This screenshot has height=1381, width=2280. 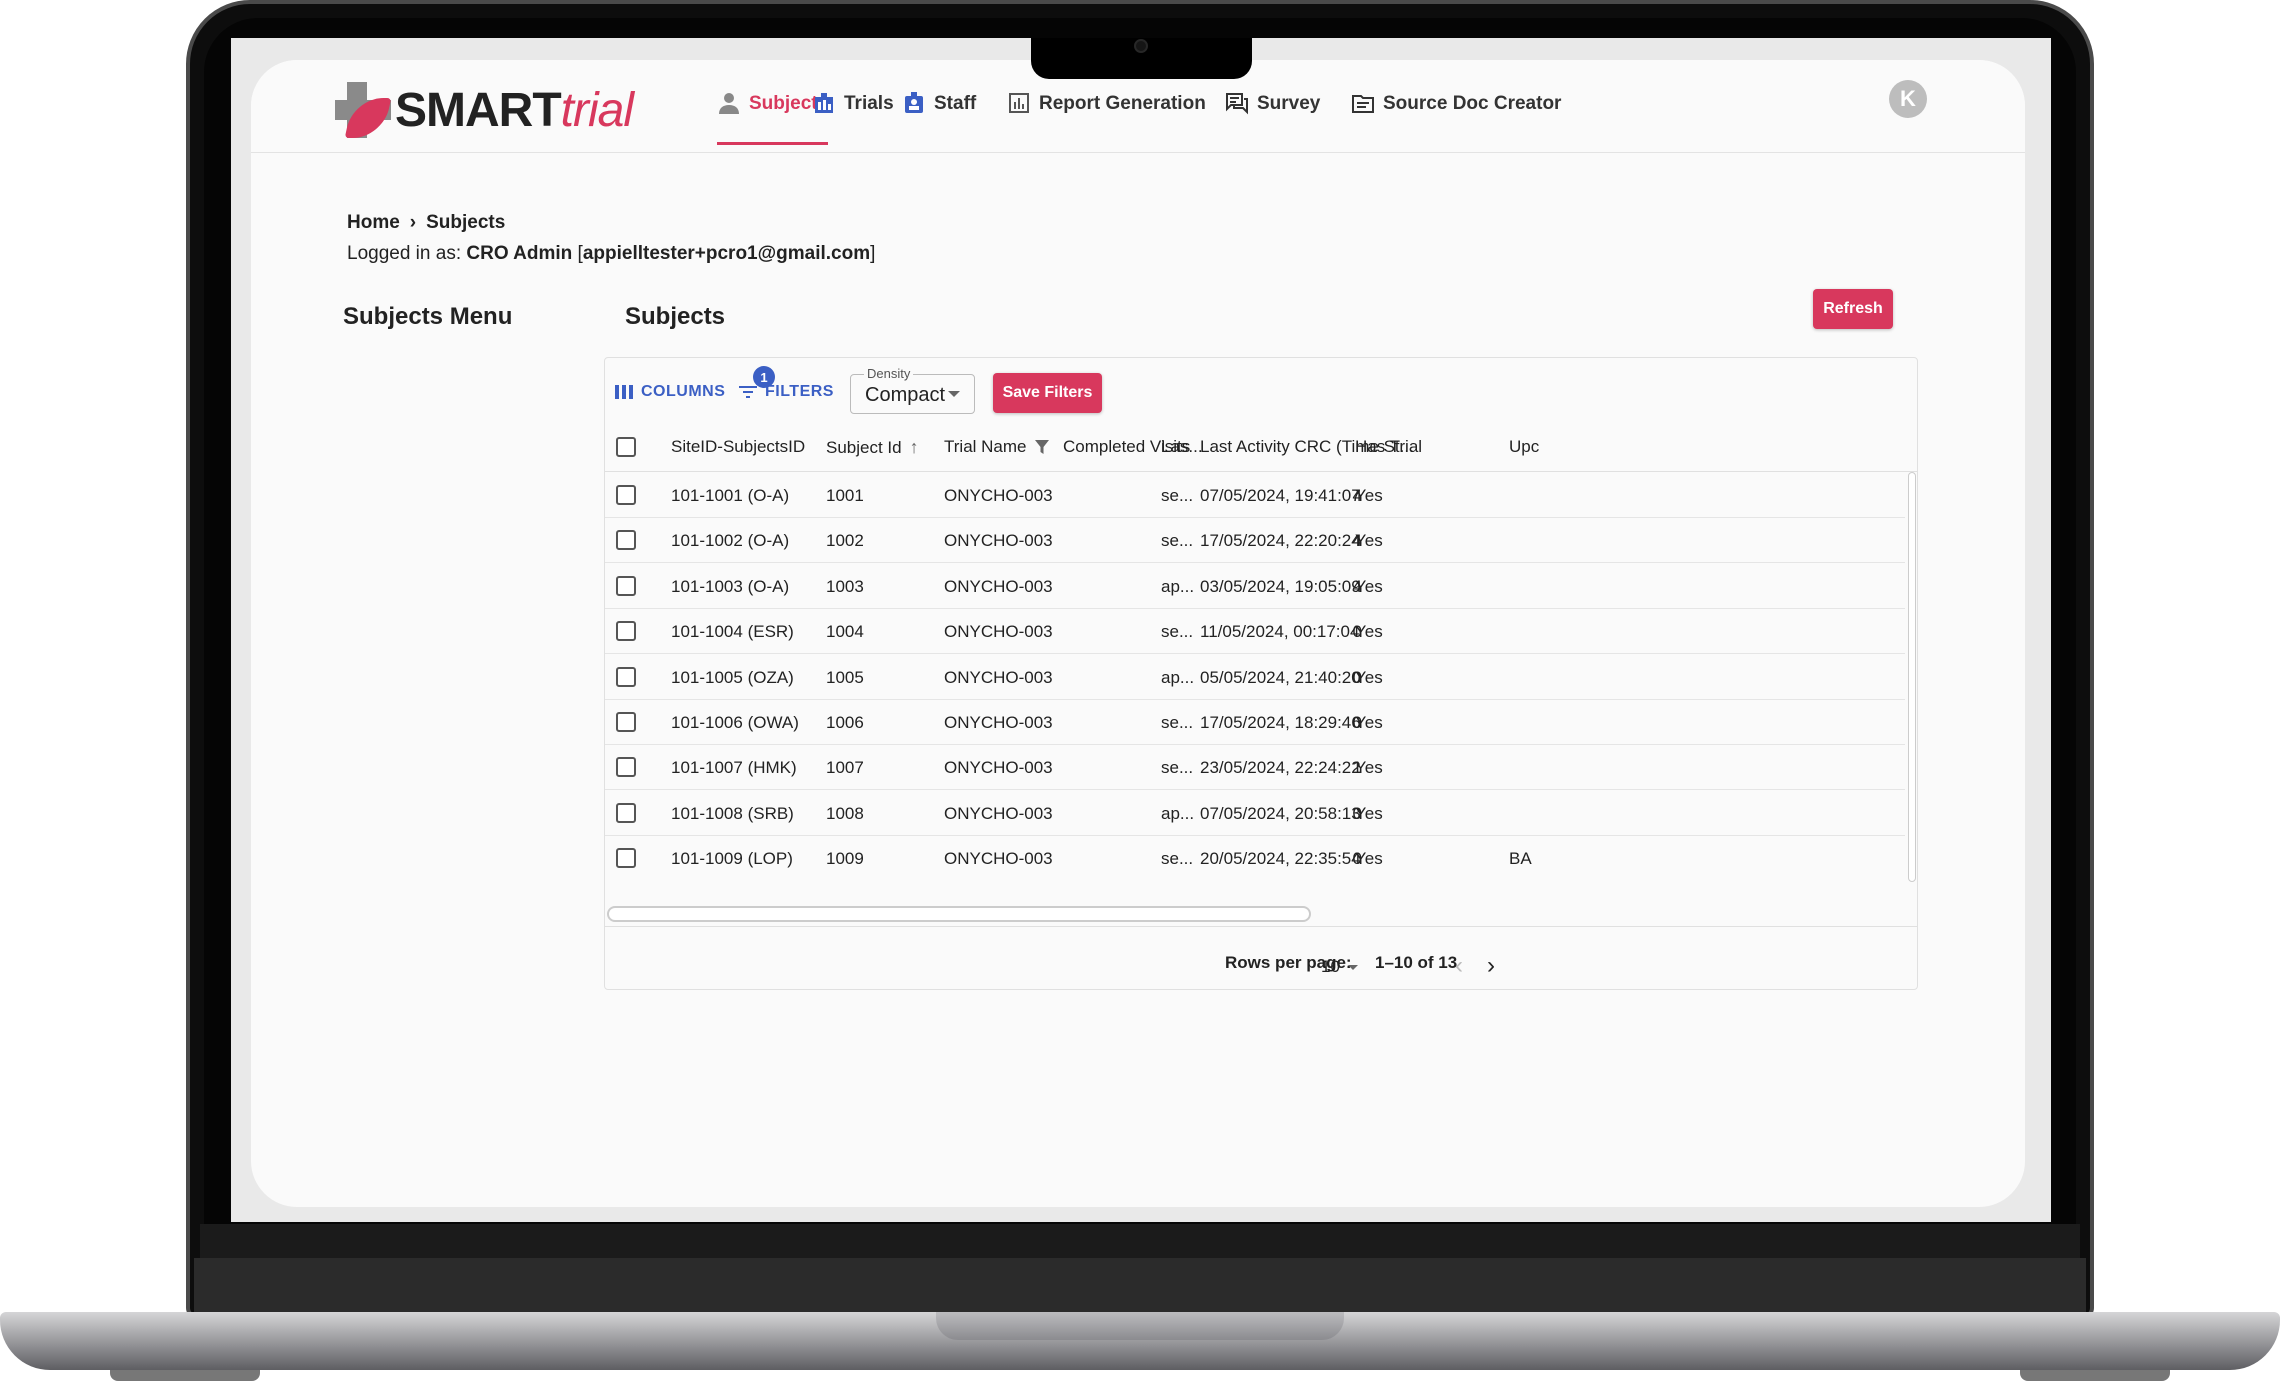 I want to click on cell-subject-id: 1008, so click(x=845, y=813).